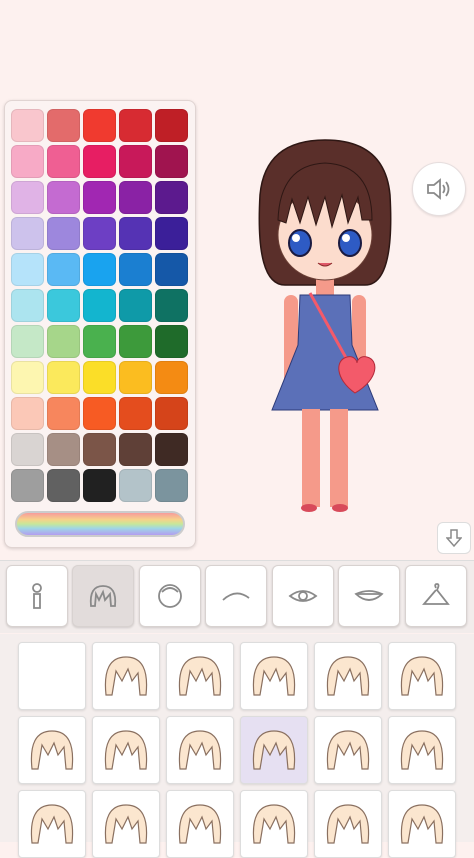  I want to click on character-right-leg, so click(339, 458).